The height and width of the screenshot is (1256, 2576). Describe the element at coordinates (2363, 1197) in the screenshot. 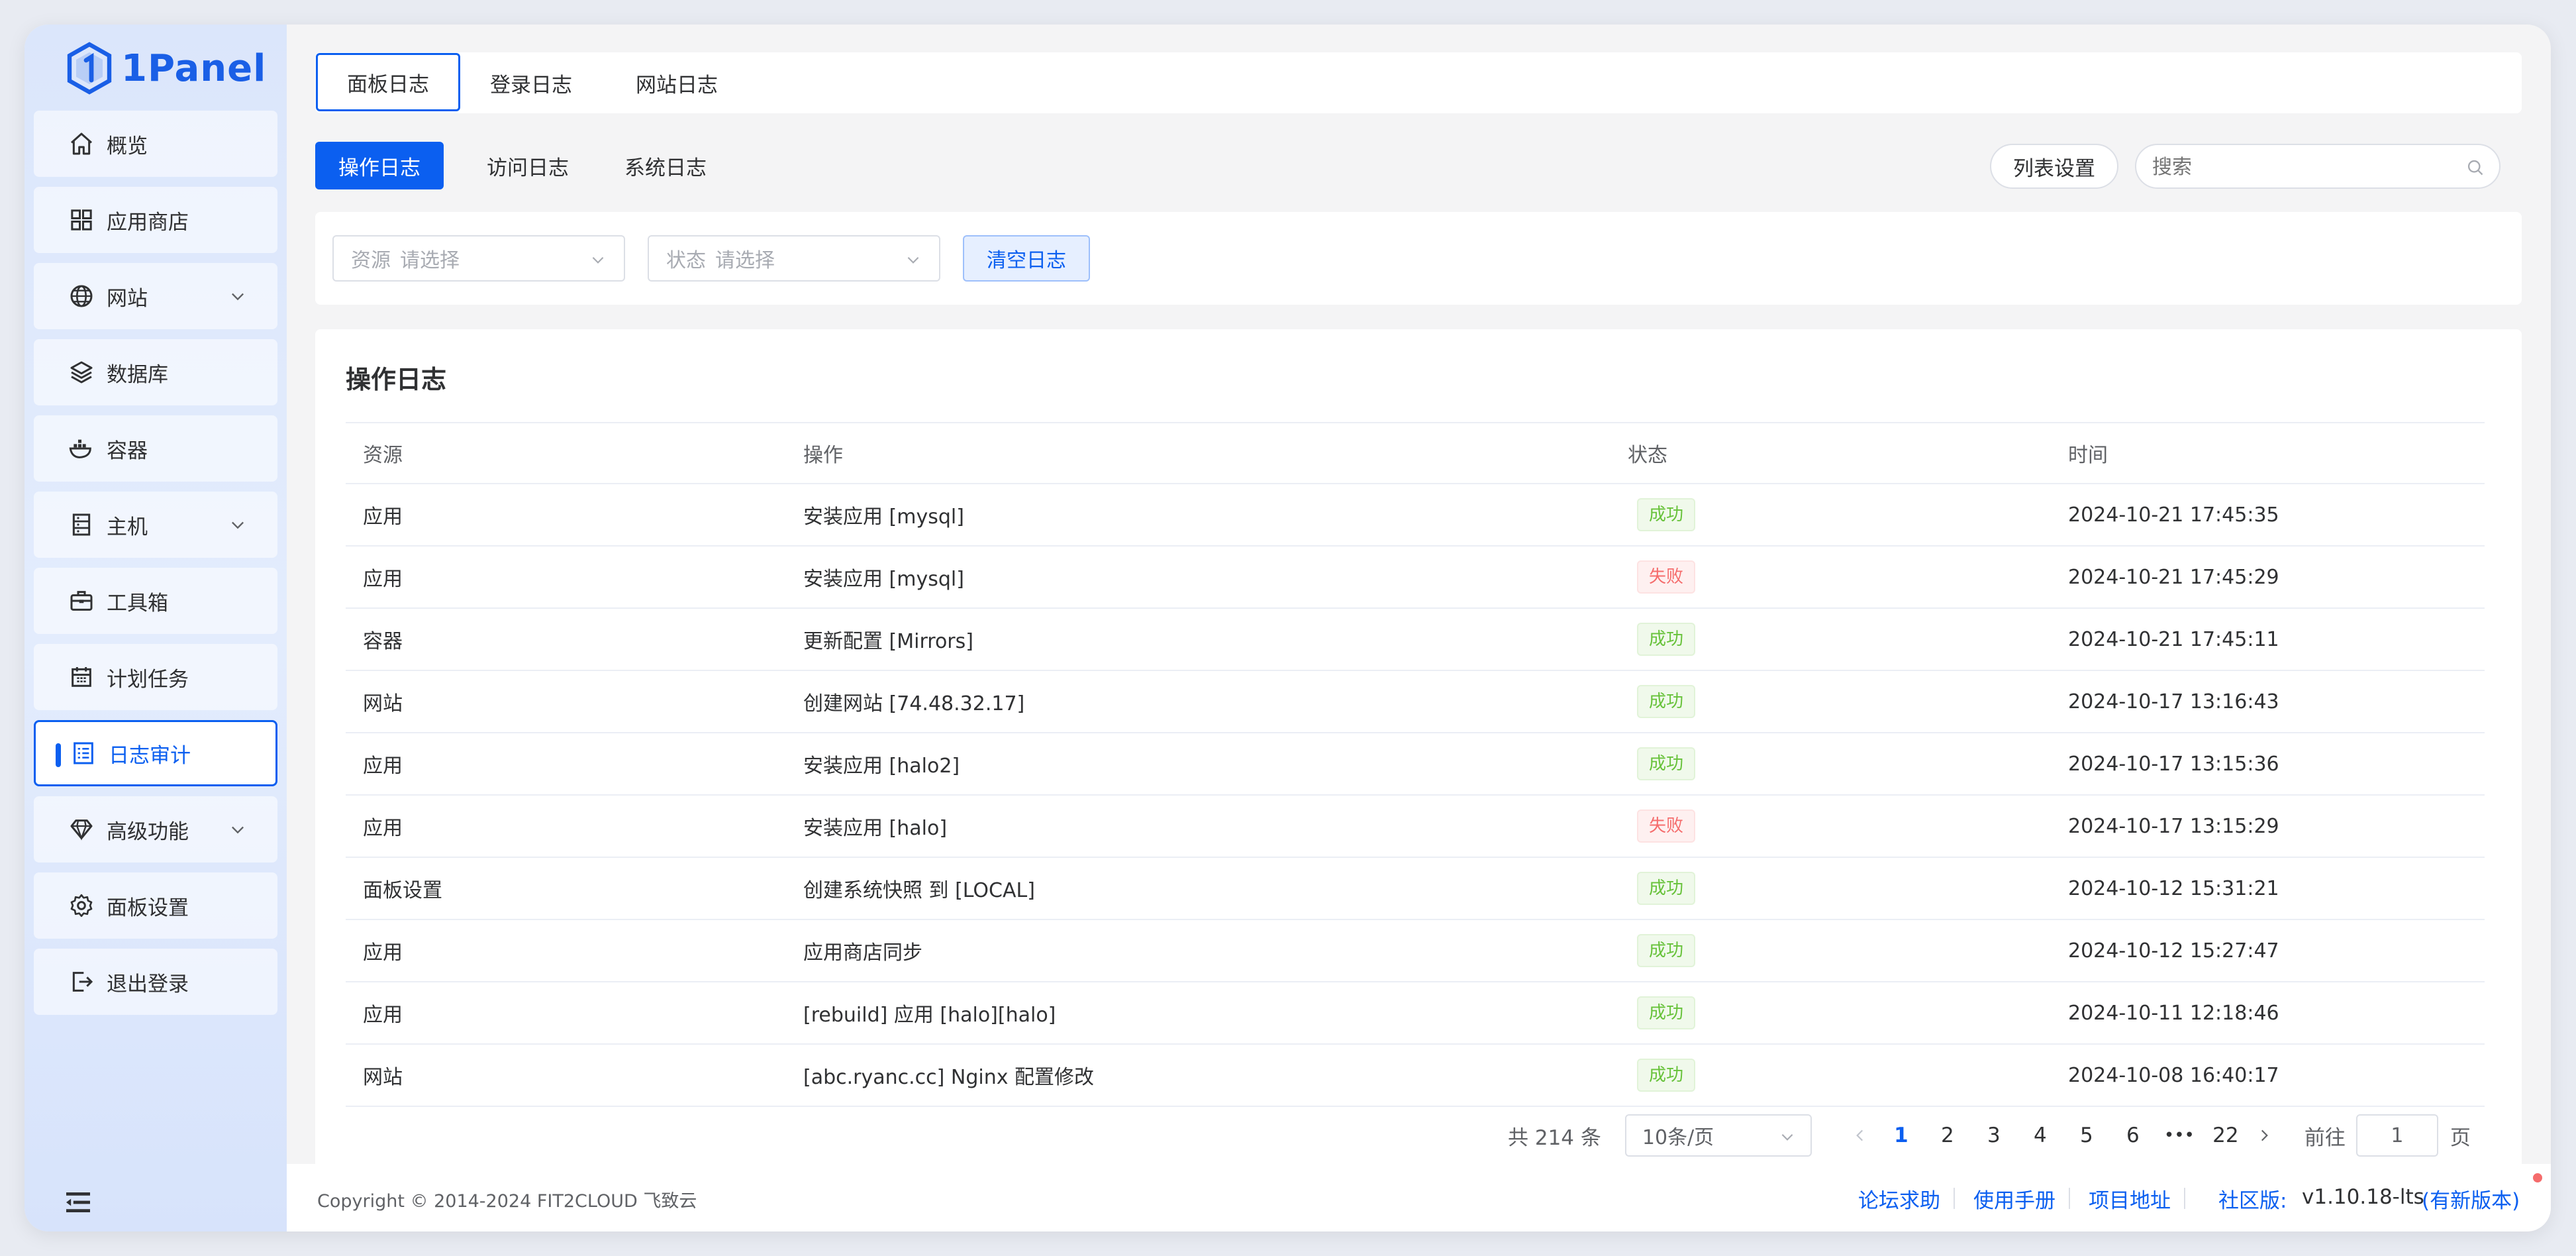

I see `version-text: v1.10.18-lts` at that location.